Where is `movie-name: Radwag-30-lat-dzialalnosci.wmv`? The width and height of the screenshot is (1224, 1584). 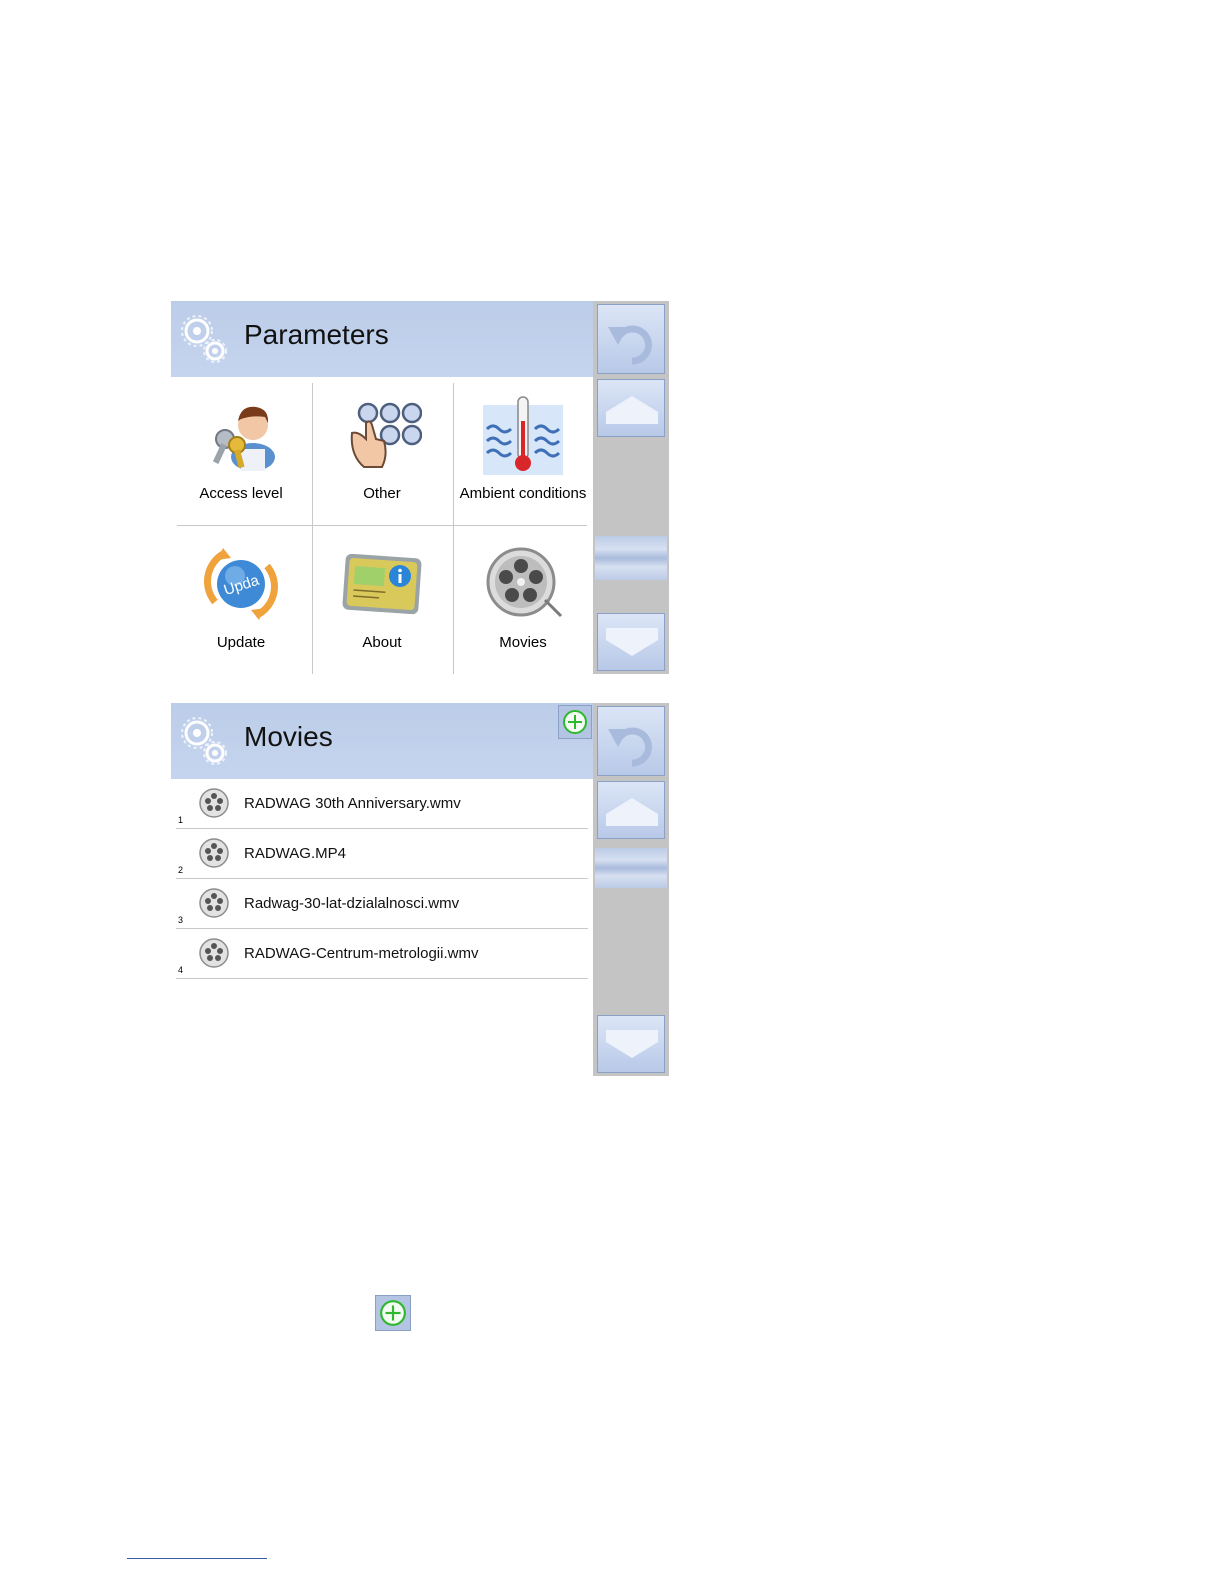
movie-name: Radwag-30-lat-dzialalnosci.wmv is located at coordinates (352, 903).